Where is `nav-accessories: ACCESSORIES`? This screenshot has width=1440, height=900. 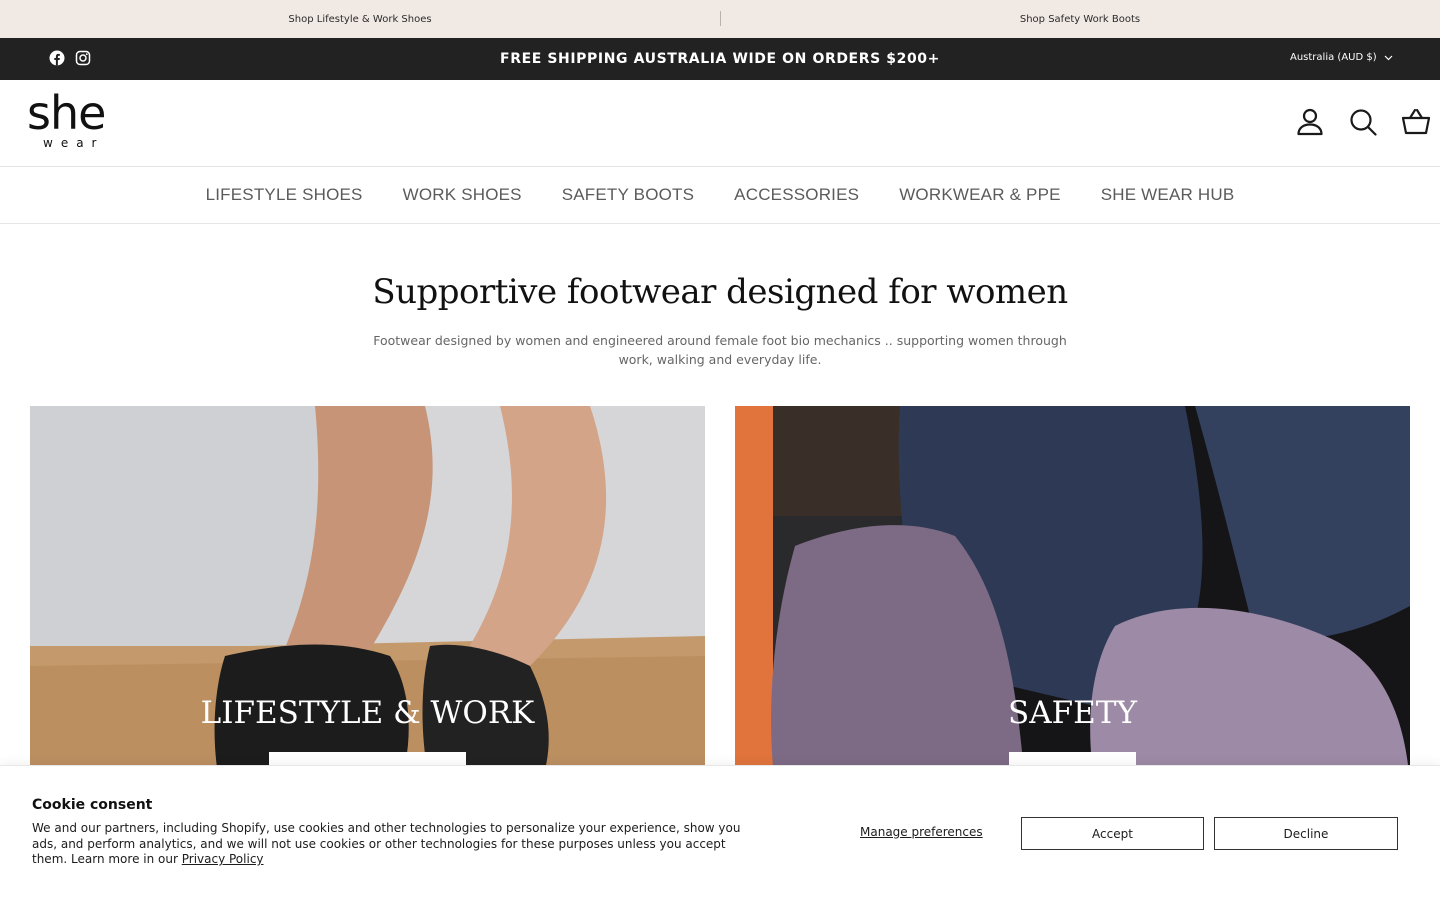 nav-accessories: ACCESSORIES is located at coordinates (796, 195).